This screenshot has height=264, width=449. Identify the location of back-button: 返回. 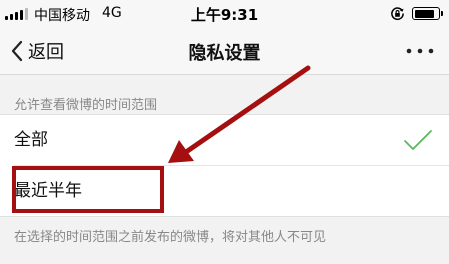
(37, 51).